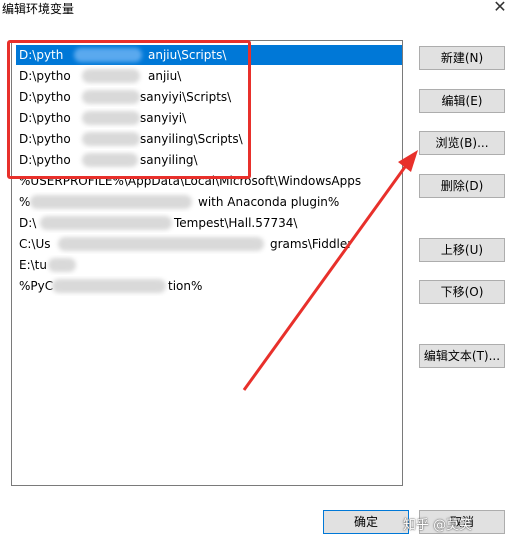 The image size is (514, 548). I want to click on window-title: 编辑环境变量, so click(38, 9).